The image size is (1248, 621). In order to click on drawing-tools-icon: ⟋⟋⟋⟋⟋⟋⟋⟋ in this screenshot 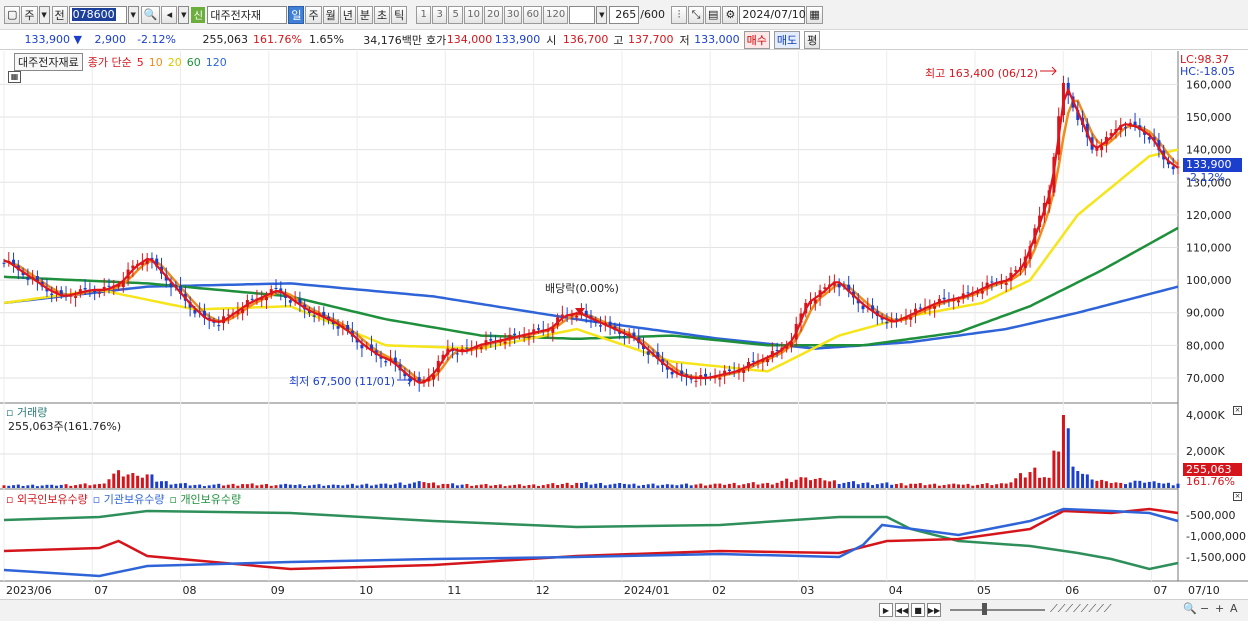, I will do `click(1081, 609)`.